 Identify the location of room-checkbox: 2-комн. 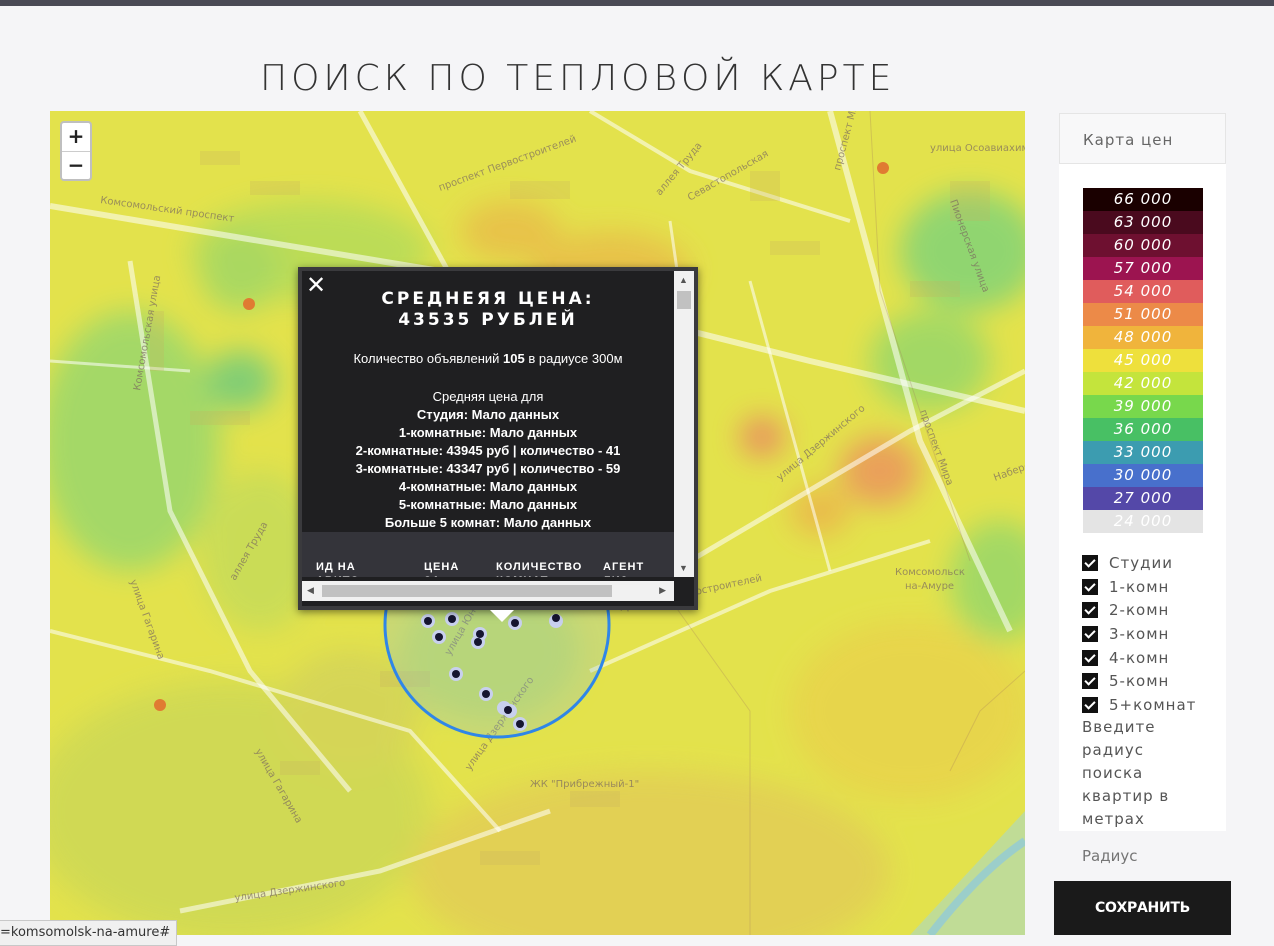
(1139, 610).